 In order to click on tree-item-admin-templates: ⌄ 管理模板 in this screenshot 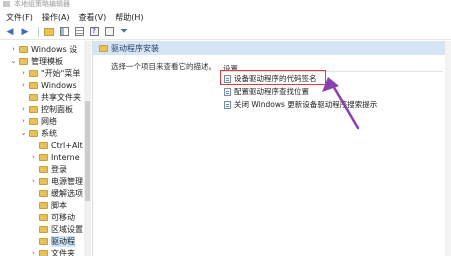, I will do `click(36, 61)`.